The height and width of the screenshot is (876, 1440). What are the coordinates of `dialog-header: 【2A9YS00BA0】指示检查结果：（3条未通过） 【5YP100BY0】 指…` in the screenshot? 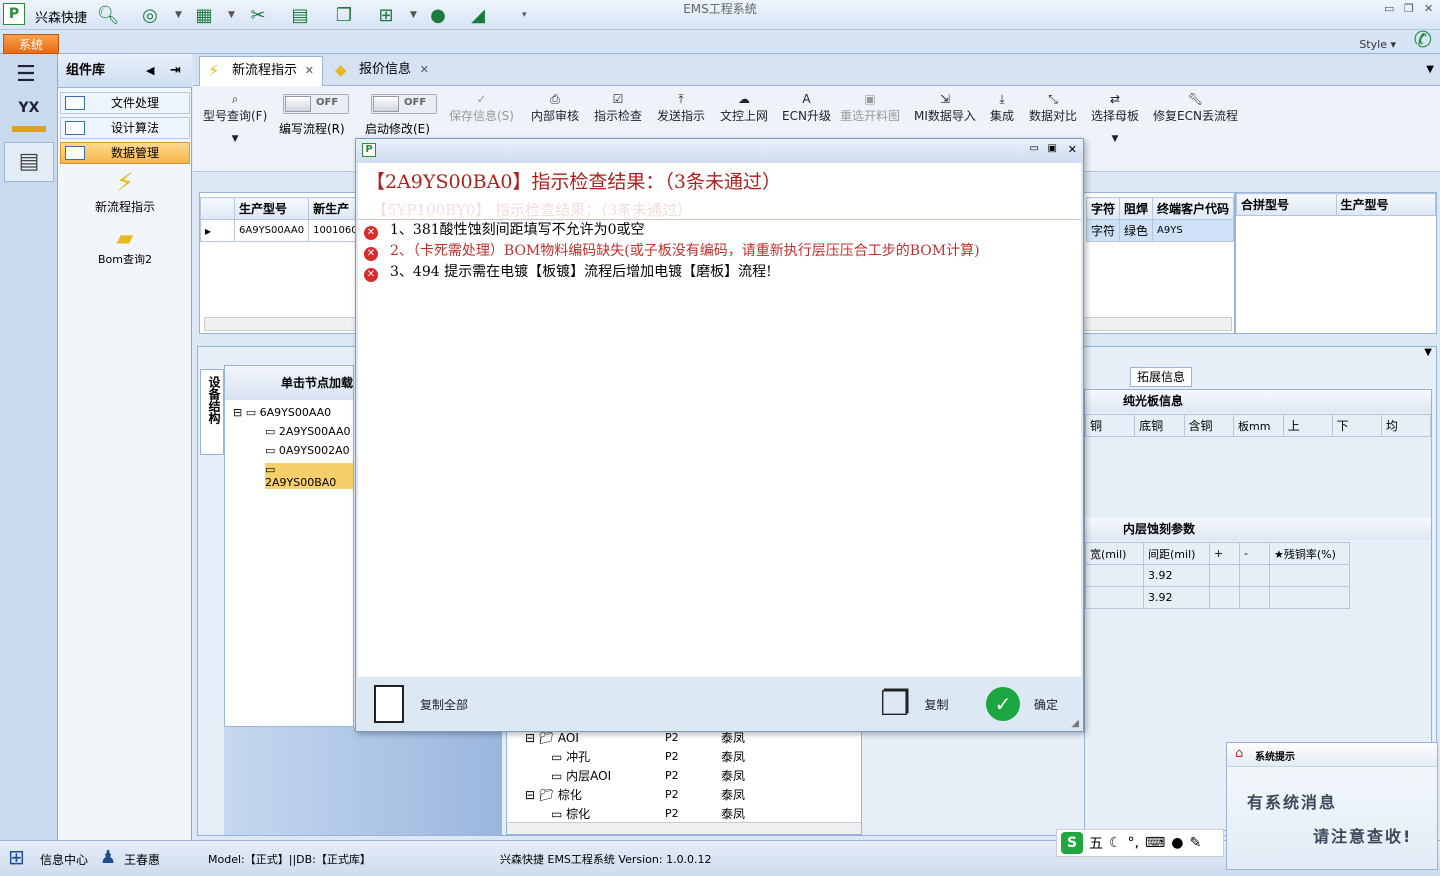 It's located at (719, 191).